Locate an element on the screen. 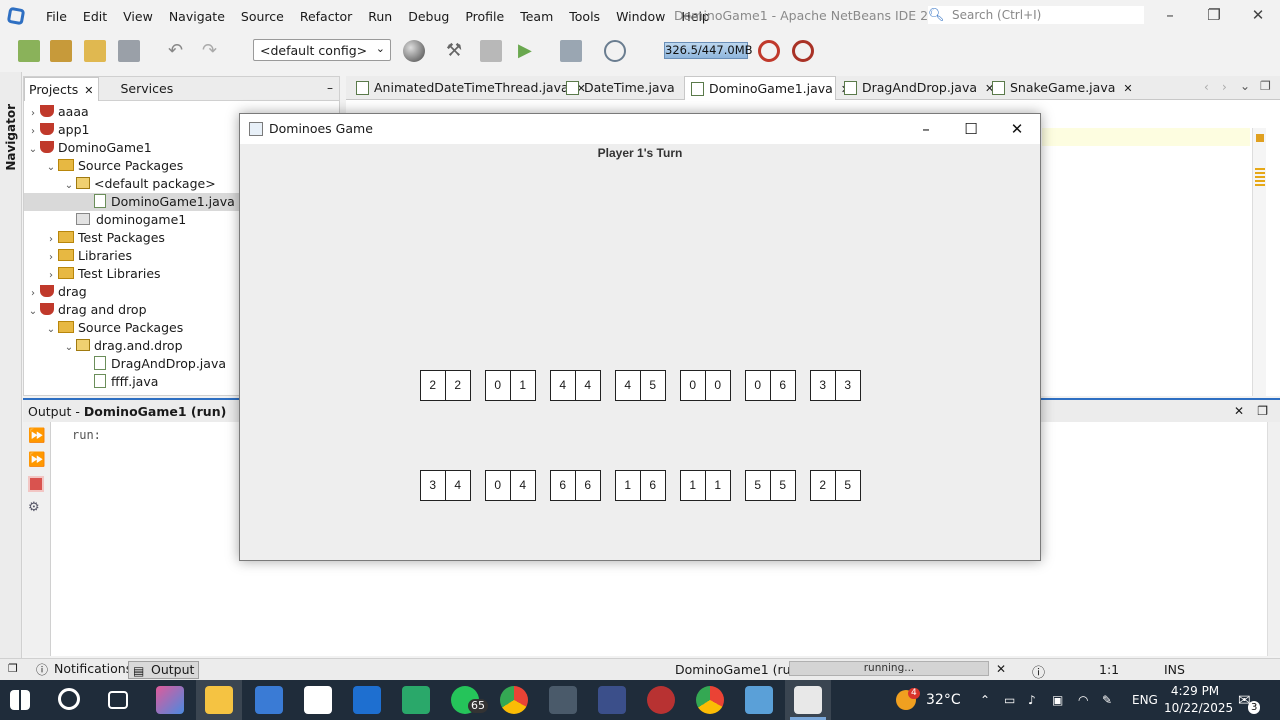 This screenshot has height=720, width=1280. dialog-minimize-button: – is located at coordinates (926, 129).